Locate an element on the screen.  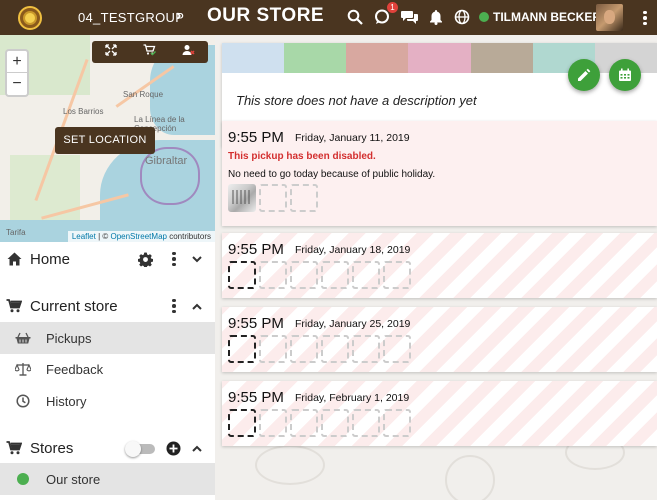
map-label: Los Barrios is located at coordinates (83, 111).